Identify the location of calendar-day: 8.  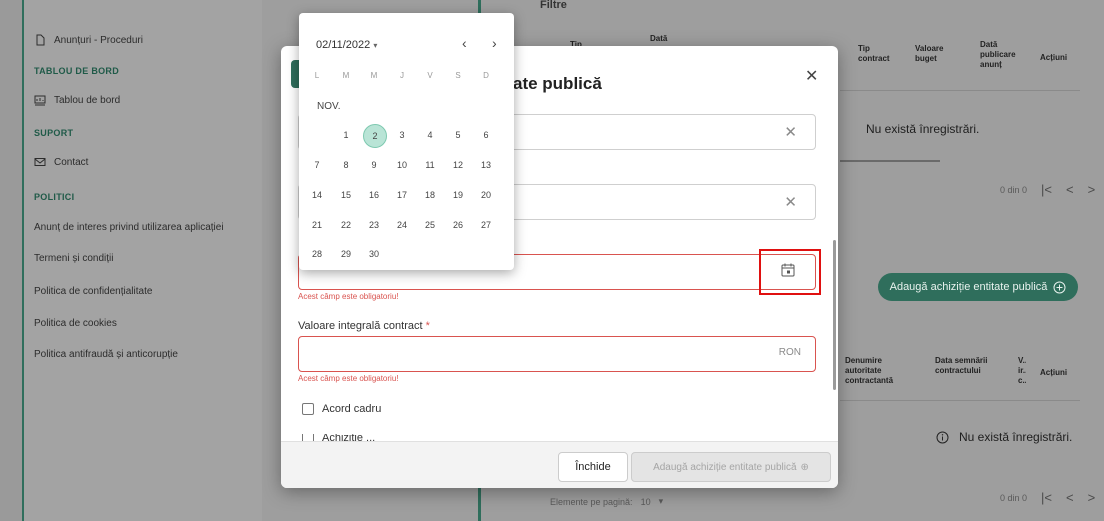
(346, 165).